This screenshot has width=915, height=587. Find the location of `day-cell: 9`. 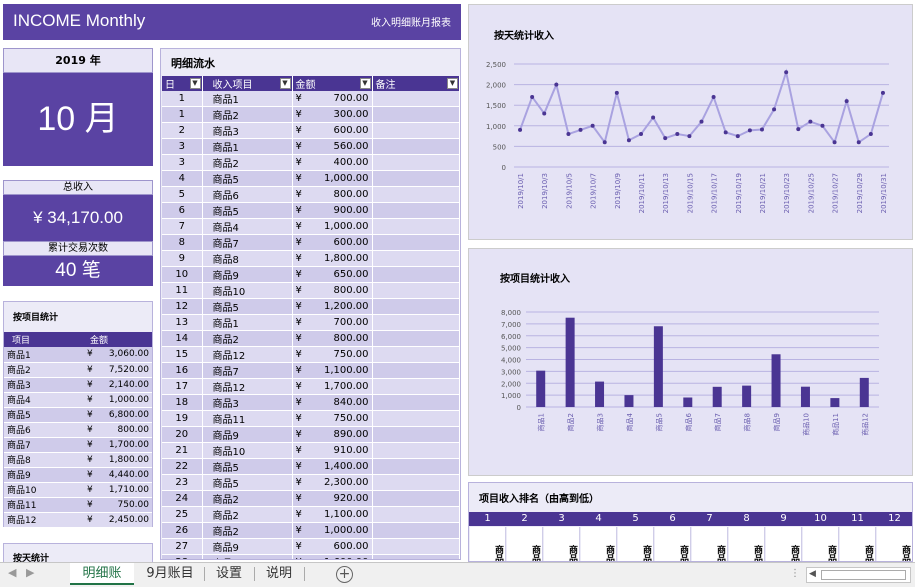

day-cell: 9 is located at coordinates (182, 258).